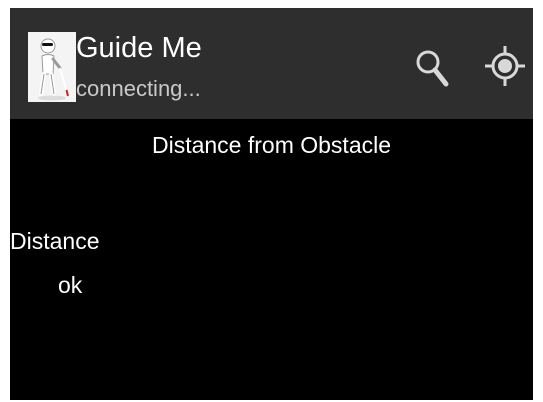 This screenshot has height=402, width=543. Describe the element at coordinates (271, 145) in the screenshot. I see `page-heading: Distance from Obstacle` at that location.